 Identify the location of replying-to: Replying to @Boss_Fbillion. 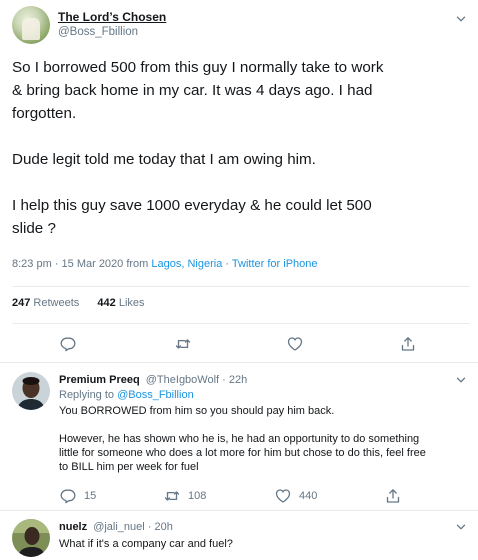
(126, 395).